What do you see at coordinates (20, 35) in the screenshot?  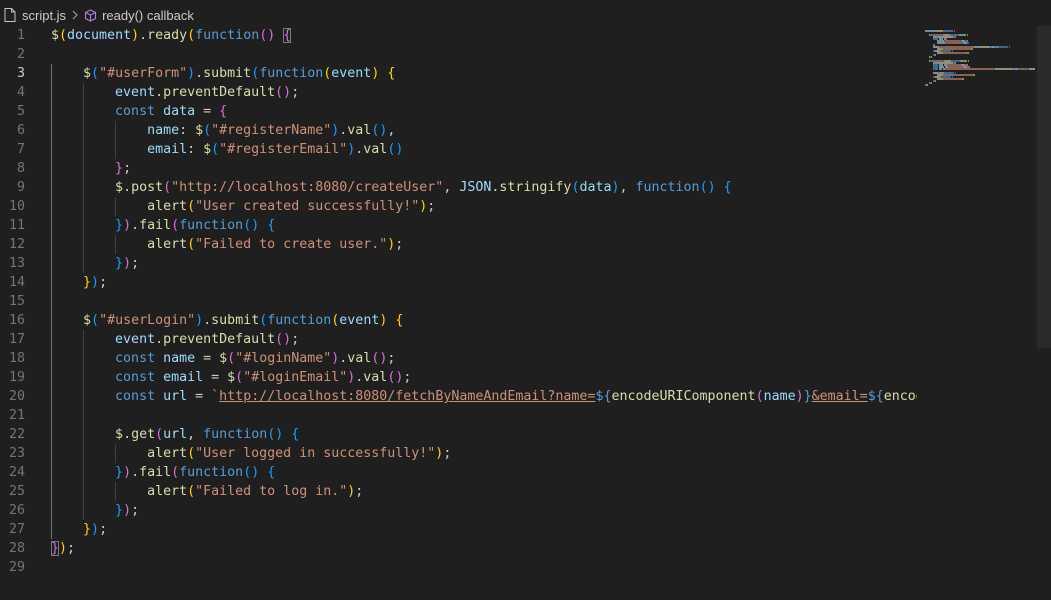 I see `line-number: 1` at bounding box center [20, 35].